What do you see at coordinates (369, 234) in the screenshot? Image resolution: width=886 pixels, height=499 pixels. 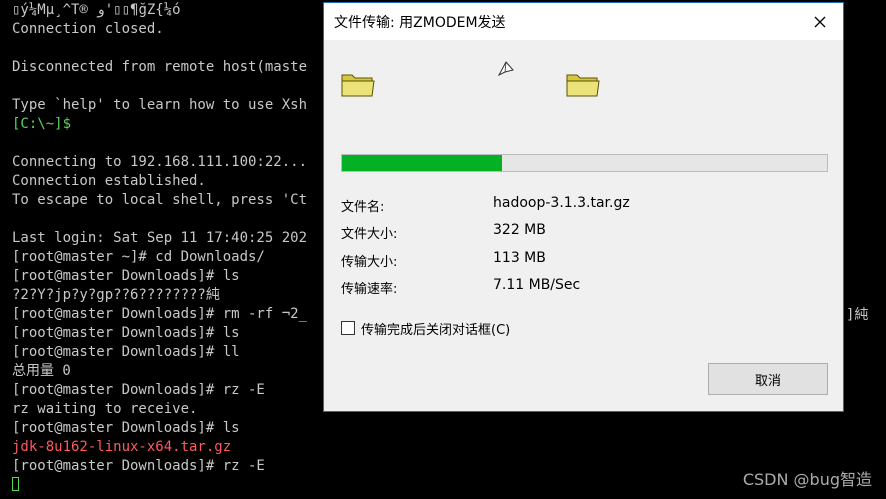 I see `file-size-label: 文件大小:` at bounding box center [369, 234].